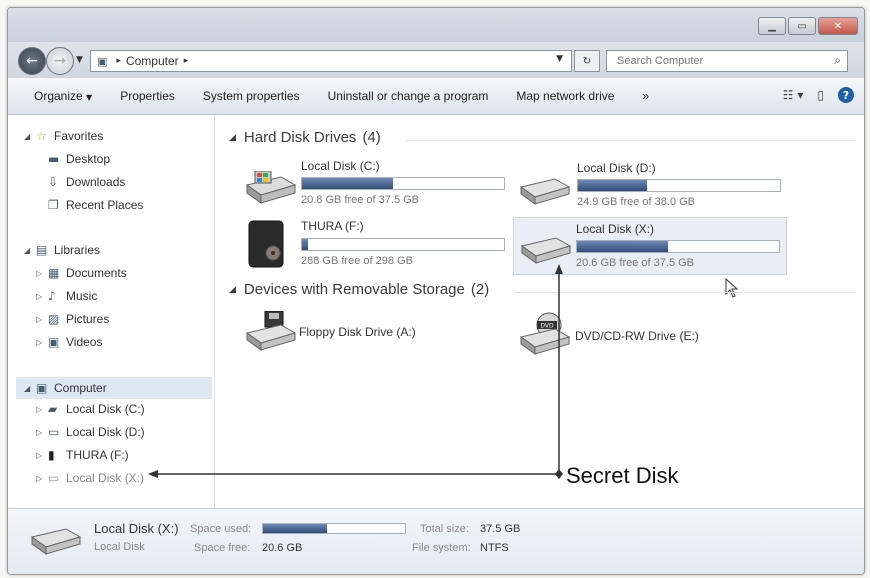  Describe the element at coordinates (444, 529) in the screenshot. I see `total-size-label: Total size:` at that location.